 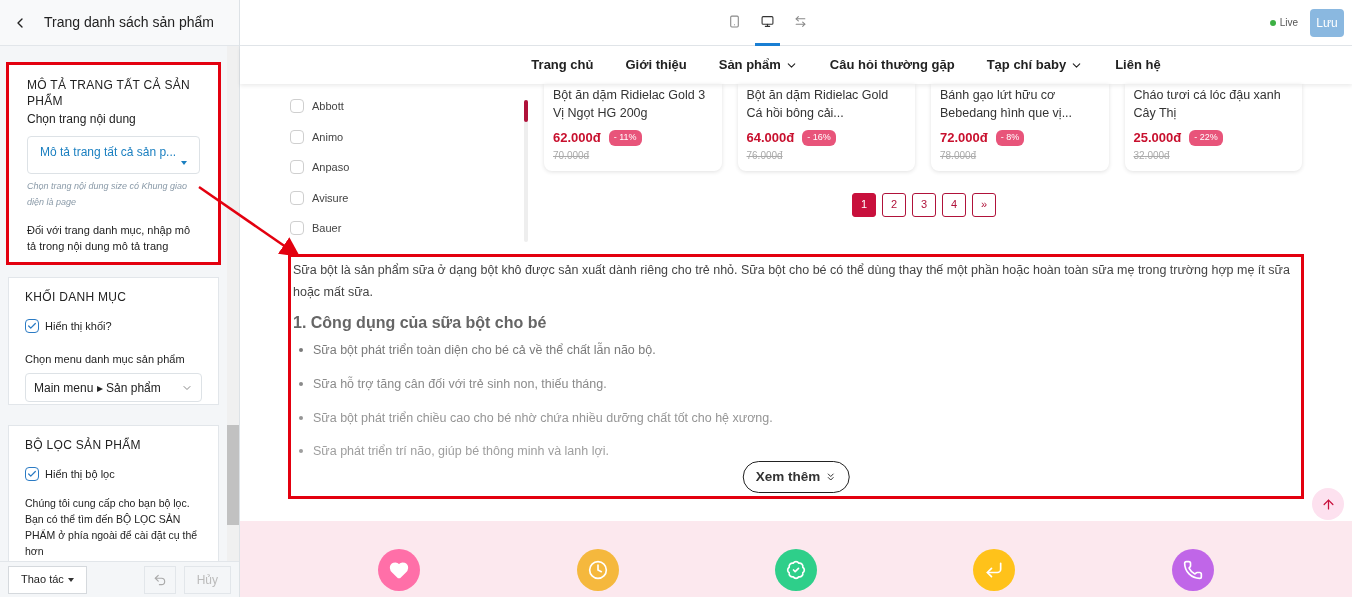 What do you see at coordinates (633, 127) in the screenshot?
I see `product-card: Bột ăn dặm Ridielac Gold 3 Vị Ngọt HG 200g 62.000đ - 11% 70.000đ` at bounding box center [633, 127].